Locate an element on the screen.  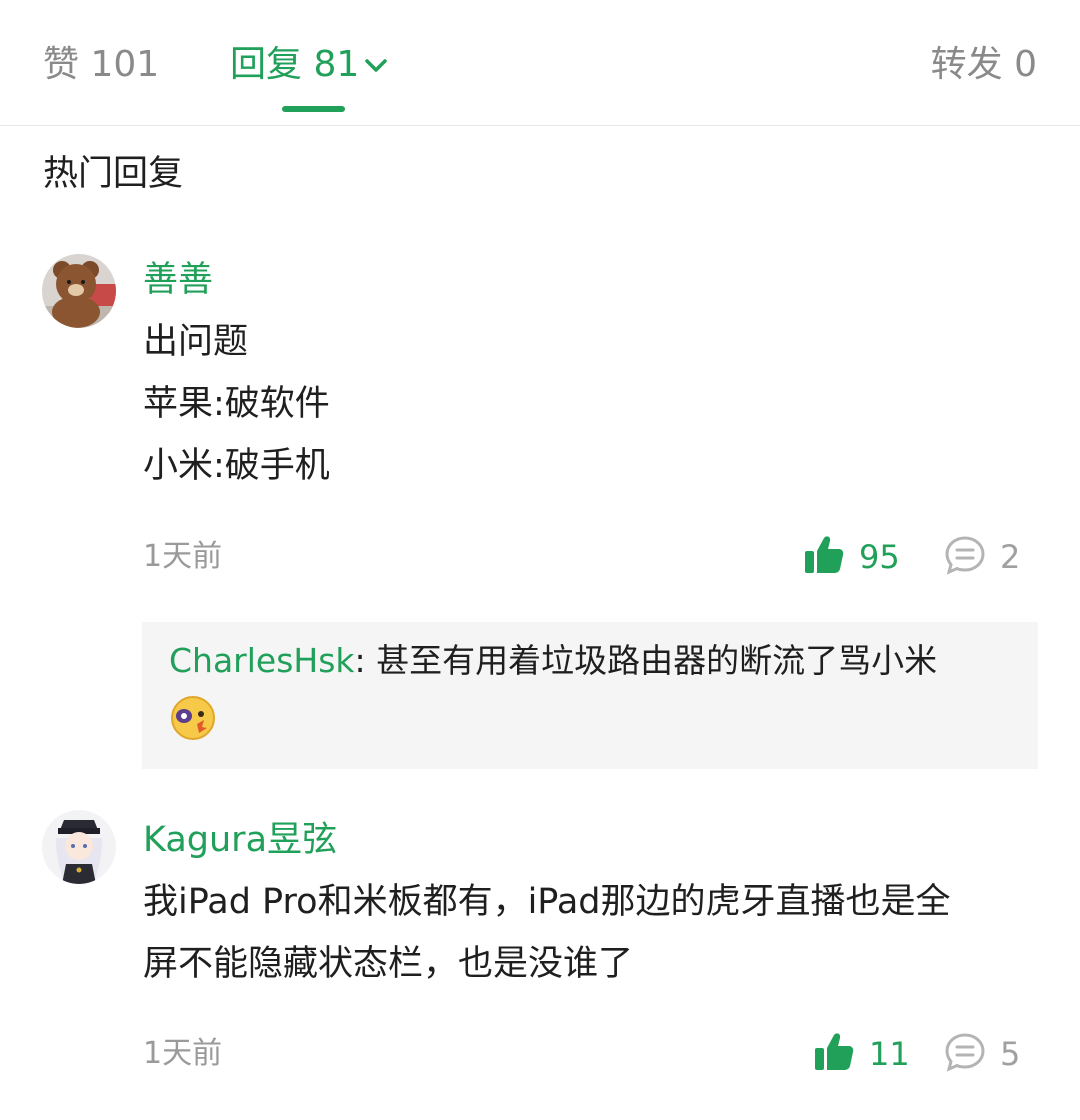
comment-text-line: 出问题 is located at coordinates (196, 342).